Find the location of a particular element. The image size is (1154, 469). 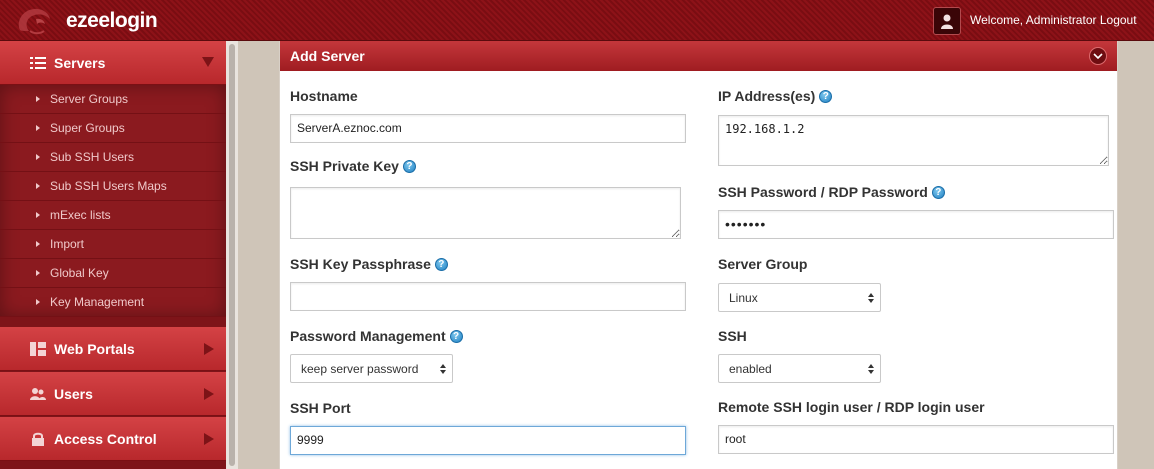

collapse-button is located at coordinates (1098, 56).